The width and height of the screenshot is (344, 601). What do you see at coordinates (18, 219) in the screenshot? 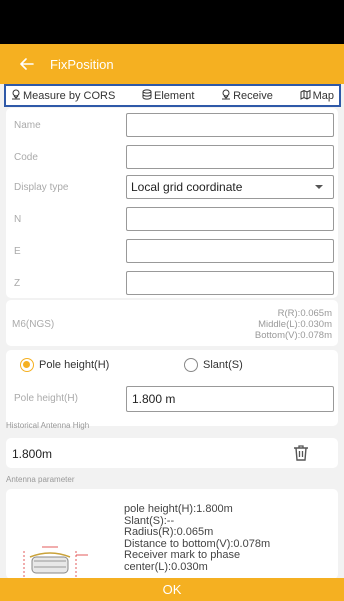
I see `n-label: N` at bounding box center [18, 219].